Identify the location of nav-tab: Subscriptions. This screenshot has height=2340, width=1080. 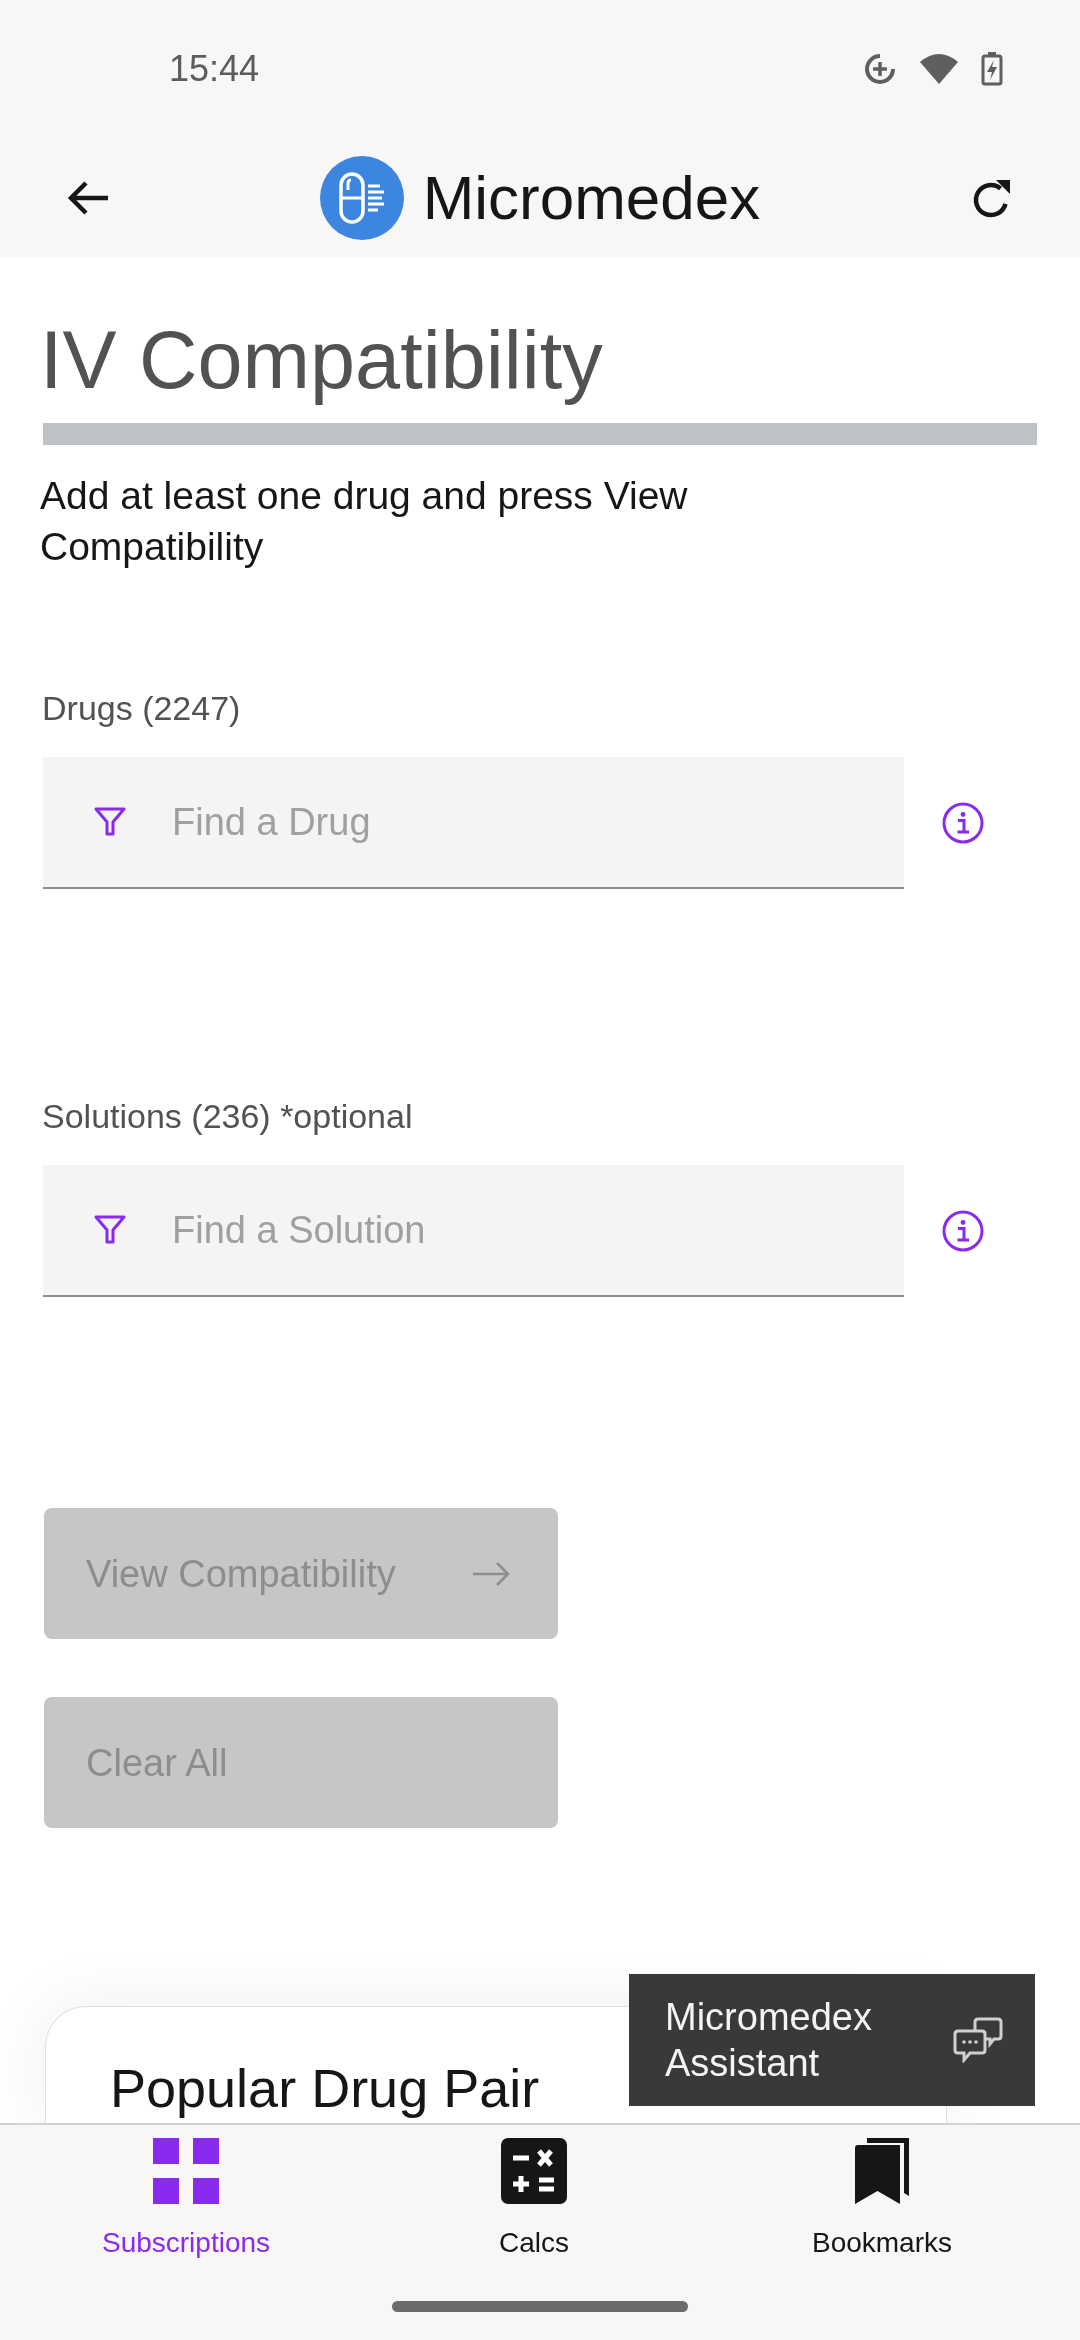
(186, 2199).